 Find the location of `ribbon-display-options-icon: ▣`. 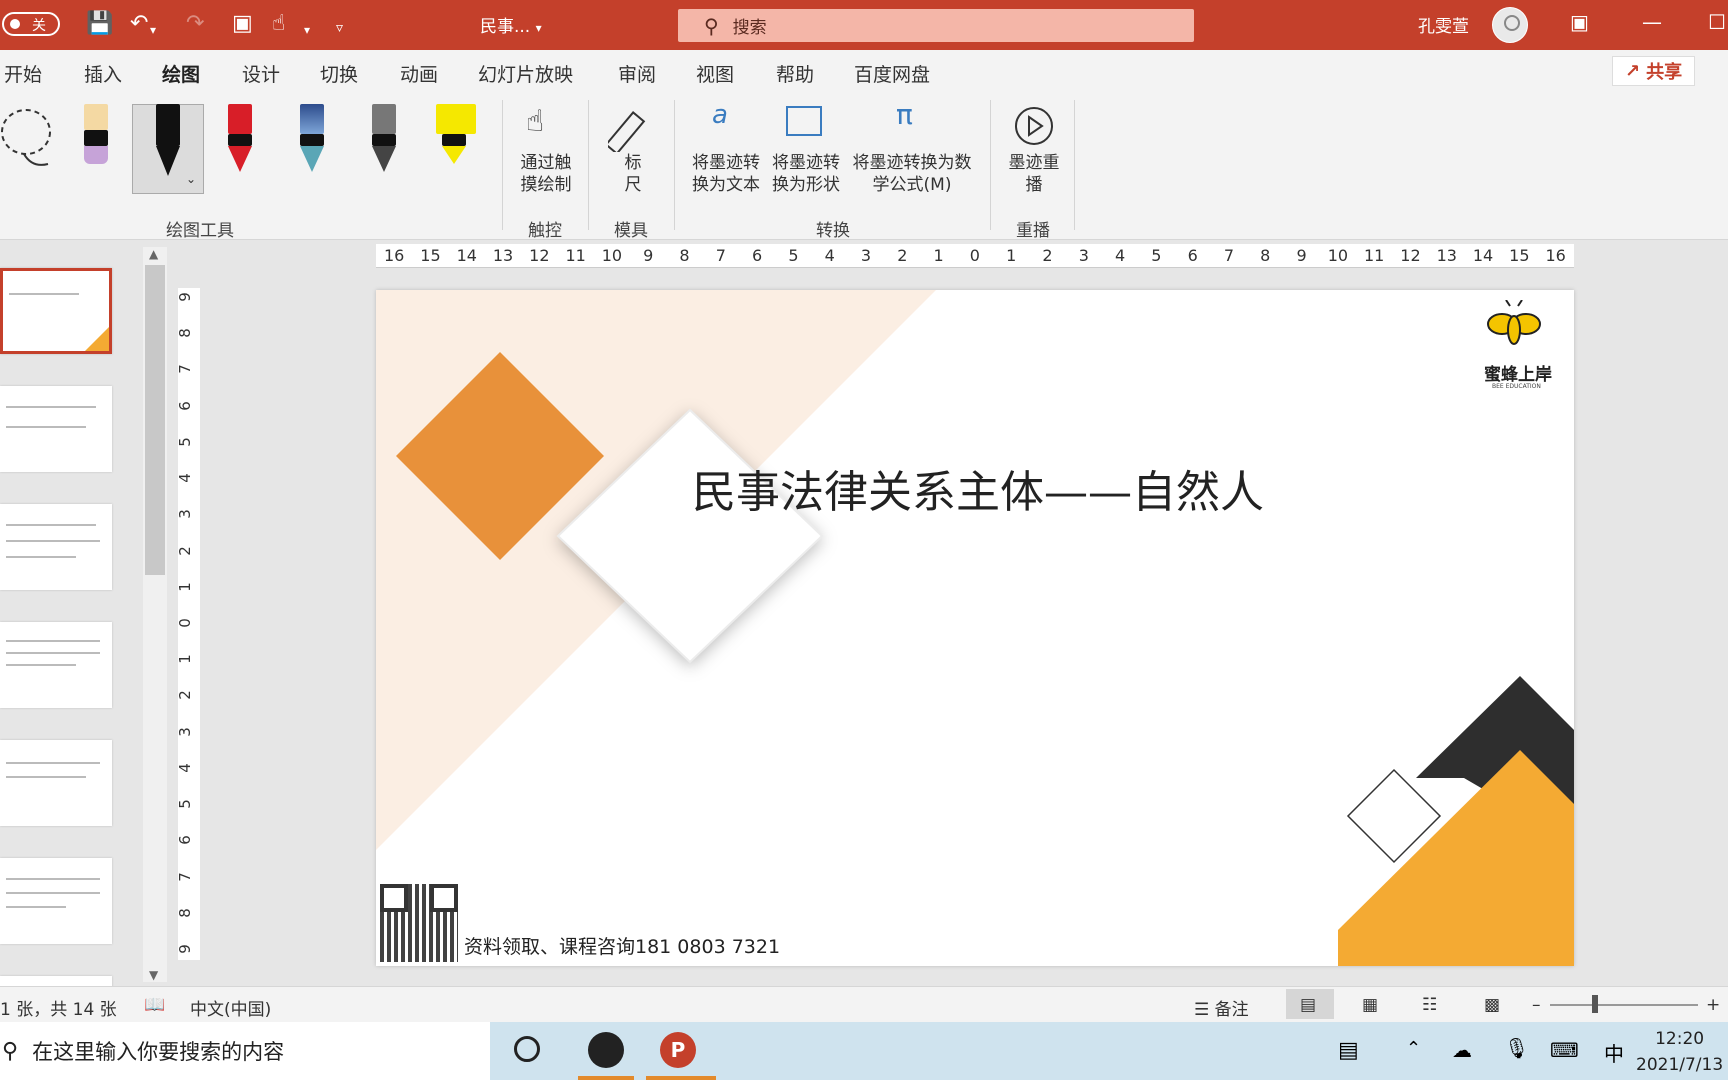

ribbon-display-options-icon: ▣ is located at coordinates (1579, 22).